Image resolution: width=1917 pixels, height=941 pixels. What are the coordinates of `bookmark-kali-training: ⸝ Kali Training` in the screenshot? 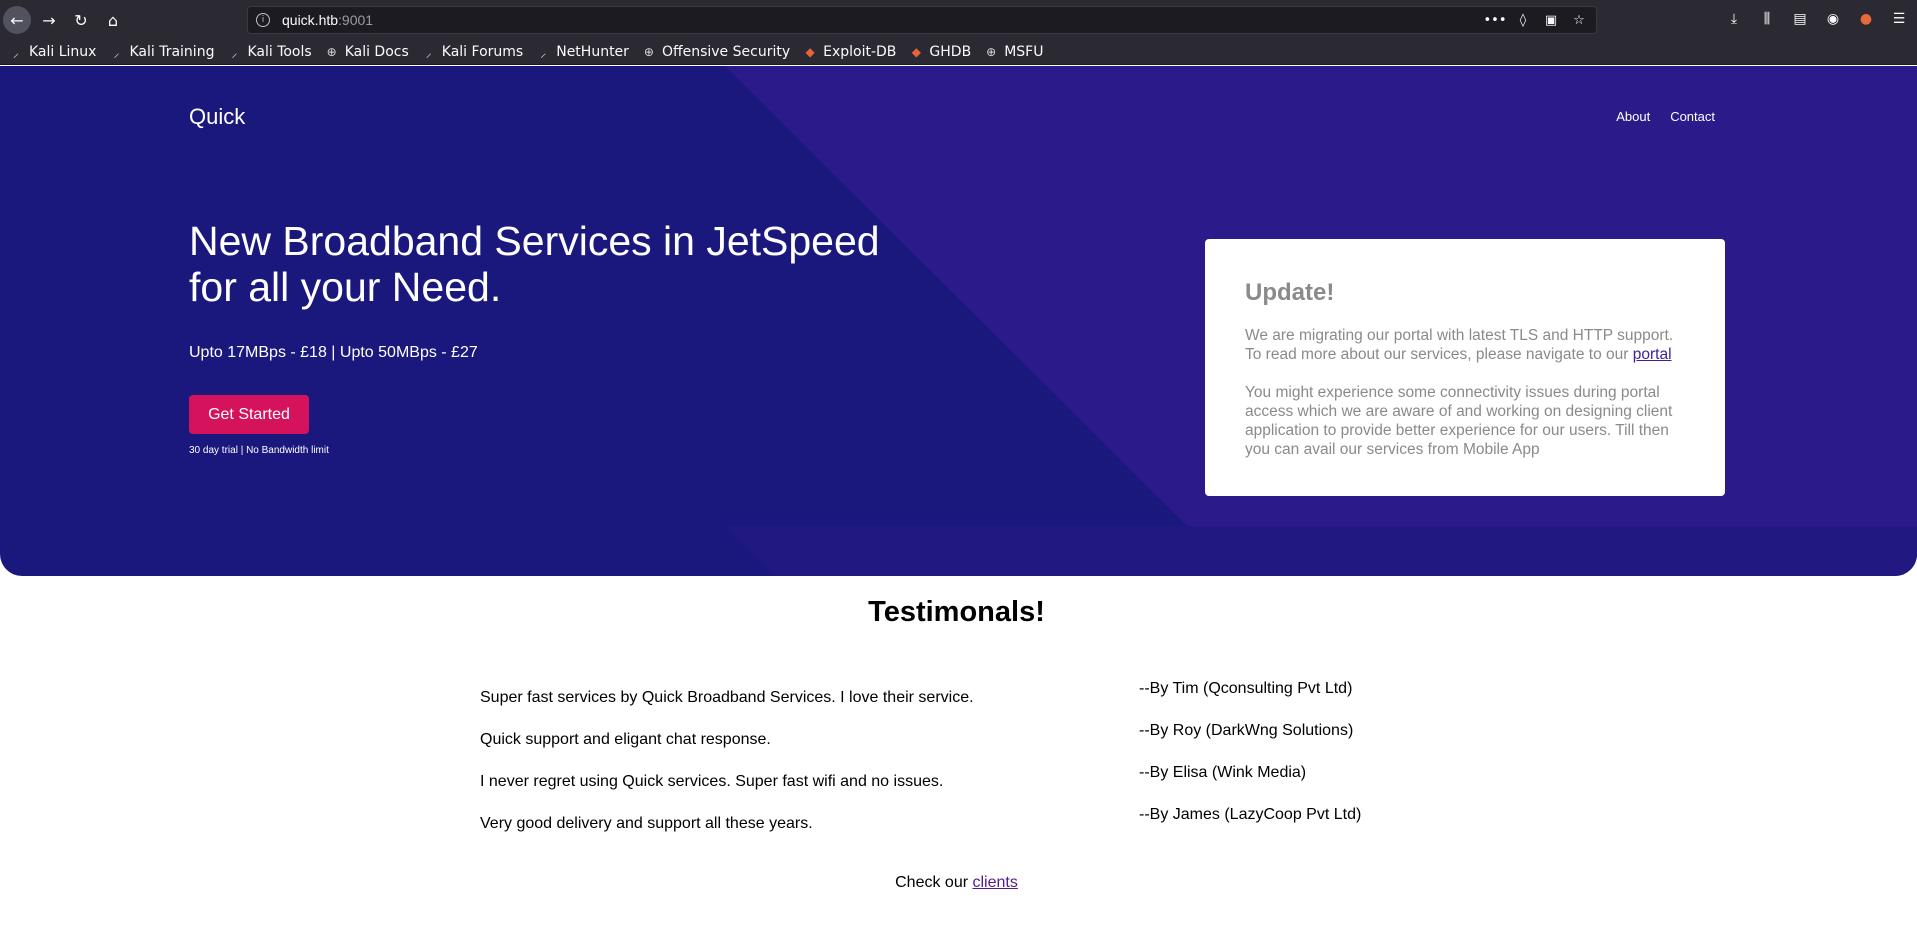 It's located at (161, 52).